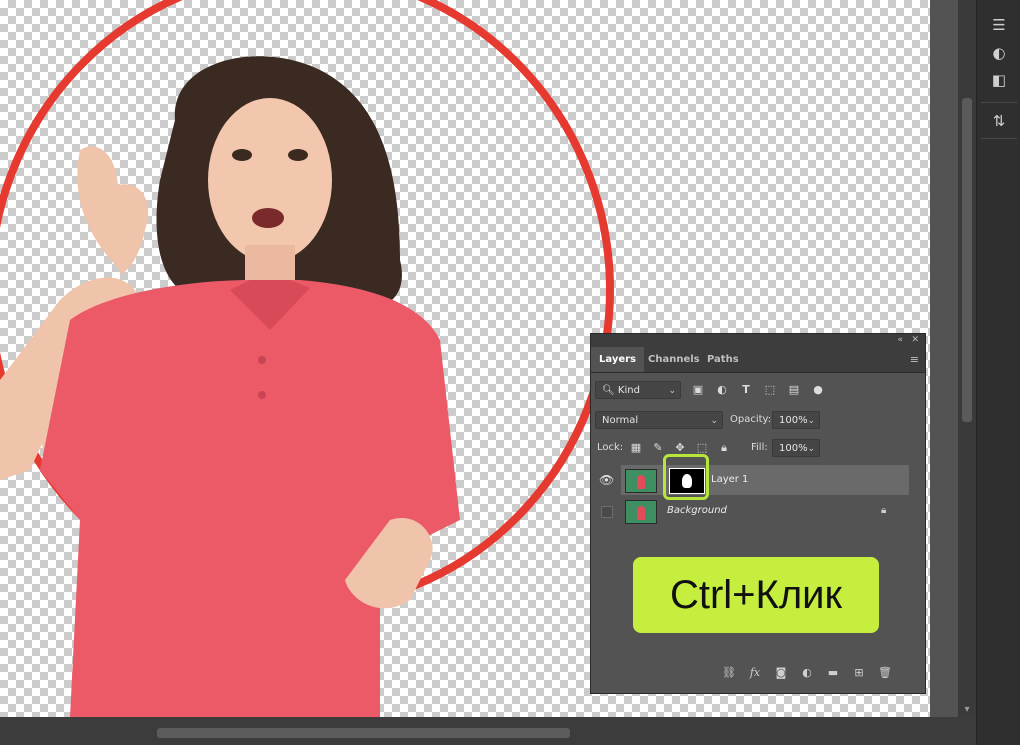 This screenshot has width=1020, height=745. What do you see at coordinates (608, 390) in the screenshot?
I see `search-icon: 🔍︎` at bounding box center [608, 390].